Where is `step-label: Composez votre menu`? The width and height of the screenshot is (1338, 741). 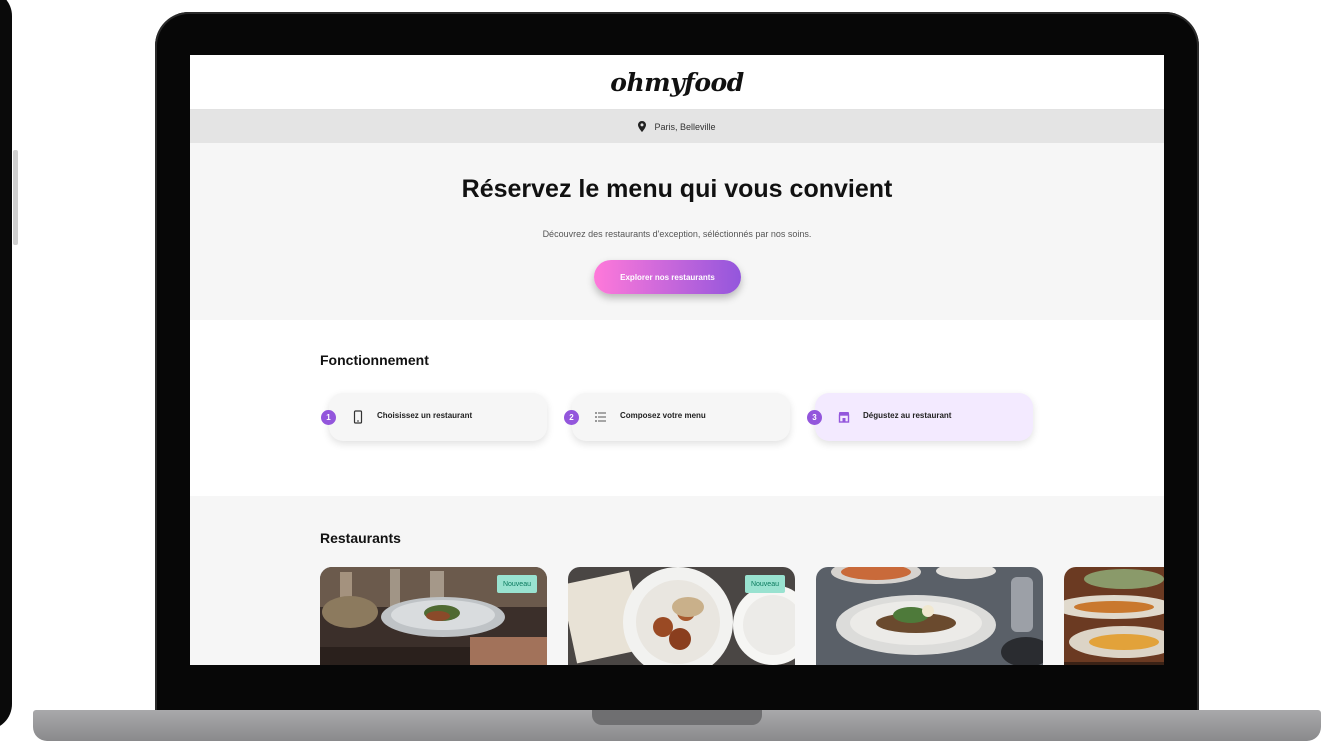
step-label: Composez votre menu is located at coordinates (663, 415).